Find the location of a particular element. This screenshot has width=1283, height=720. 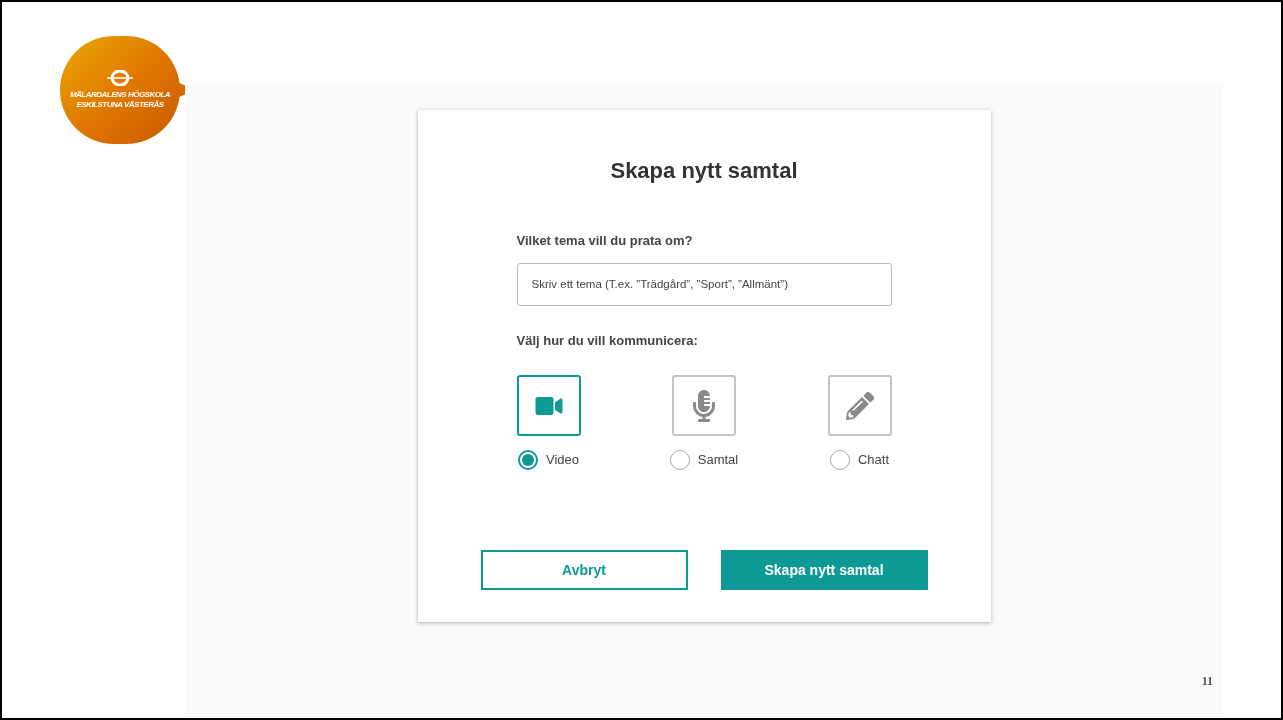

pencil-icon is located at coordinates (859, 405).